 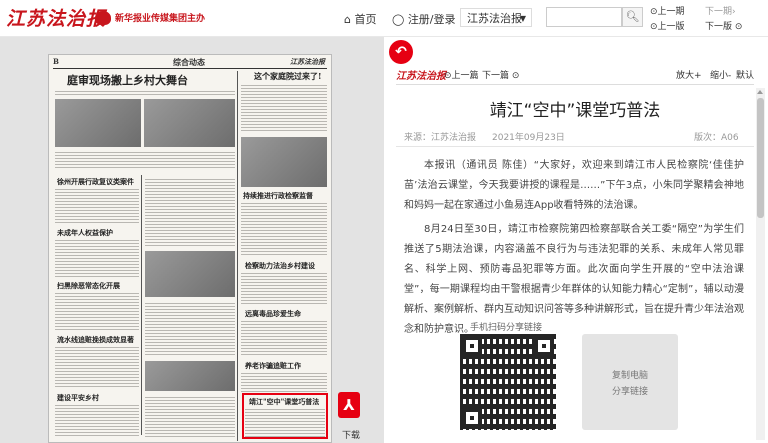 I want to click on article-logo: 江苏法治报, so click(x=421, y=76).